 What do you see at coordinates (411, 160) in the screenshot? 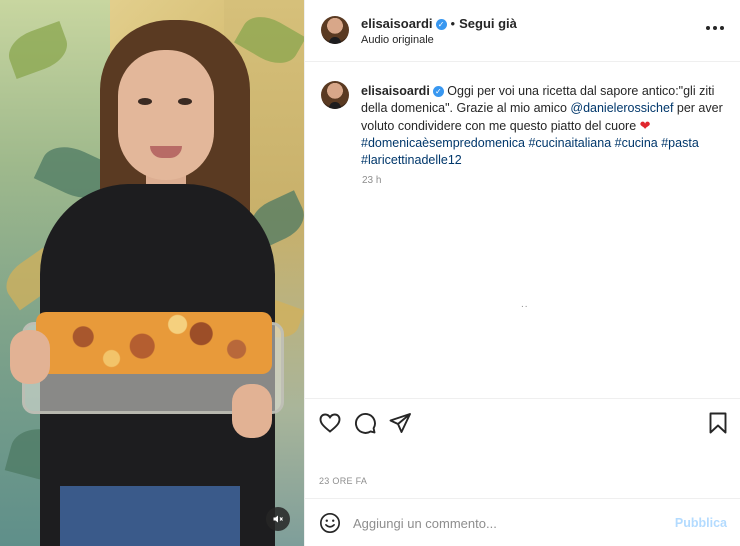
I see `hashtag-link: #laricettinadelle12` at bounding box center [411, 160].